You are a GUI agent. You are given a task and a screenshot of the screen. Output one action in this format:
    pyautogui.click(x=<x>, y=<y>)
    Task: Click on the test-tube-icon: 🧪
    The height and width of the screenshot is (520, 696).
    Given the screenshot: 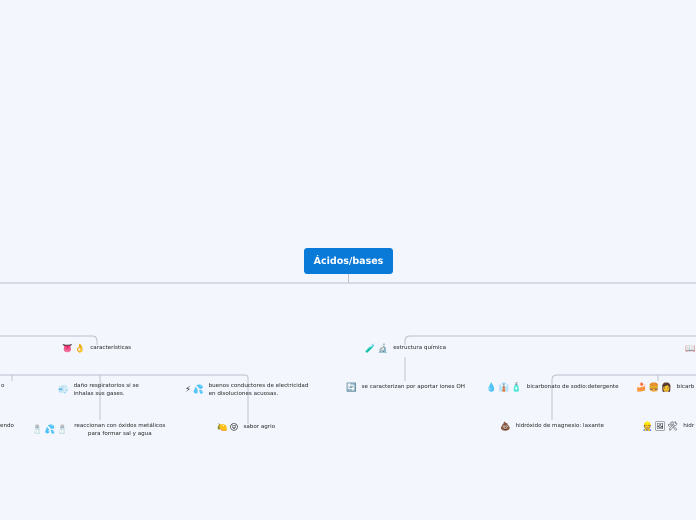 What is the action you would take?
    pyautogui.click(x=370, y=349)
    